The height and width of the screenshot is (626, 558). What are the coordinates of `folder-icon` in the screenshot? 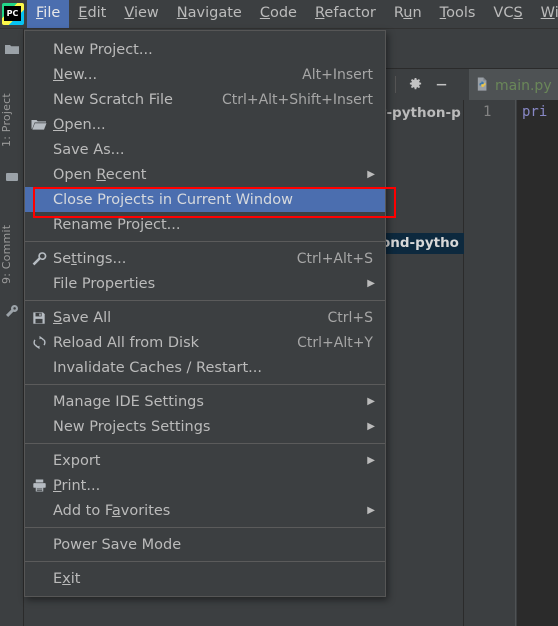 It's located at (39, 125).